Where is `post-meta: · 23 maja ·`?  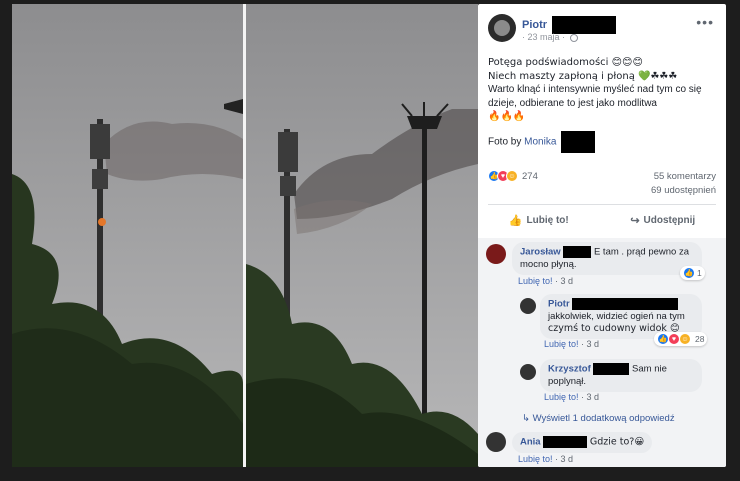 post-meta: · 23 maja · is located at coordinates (550, 37).